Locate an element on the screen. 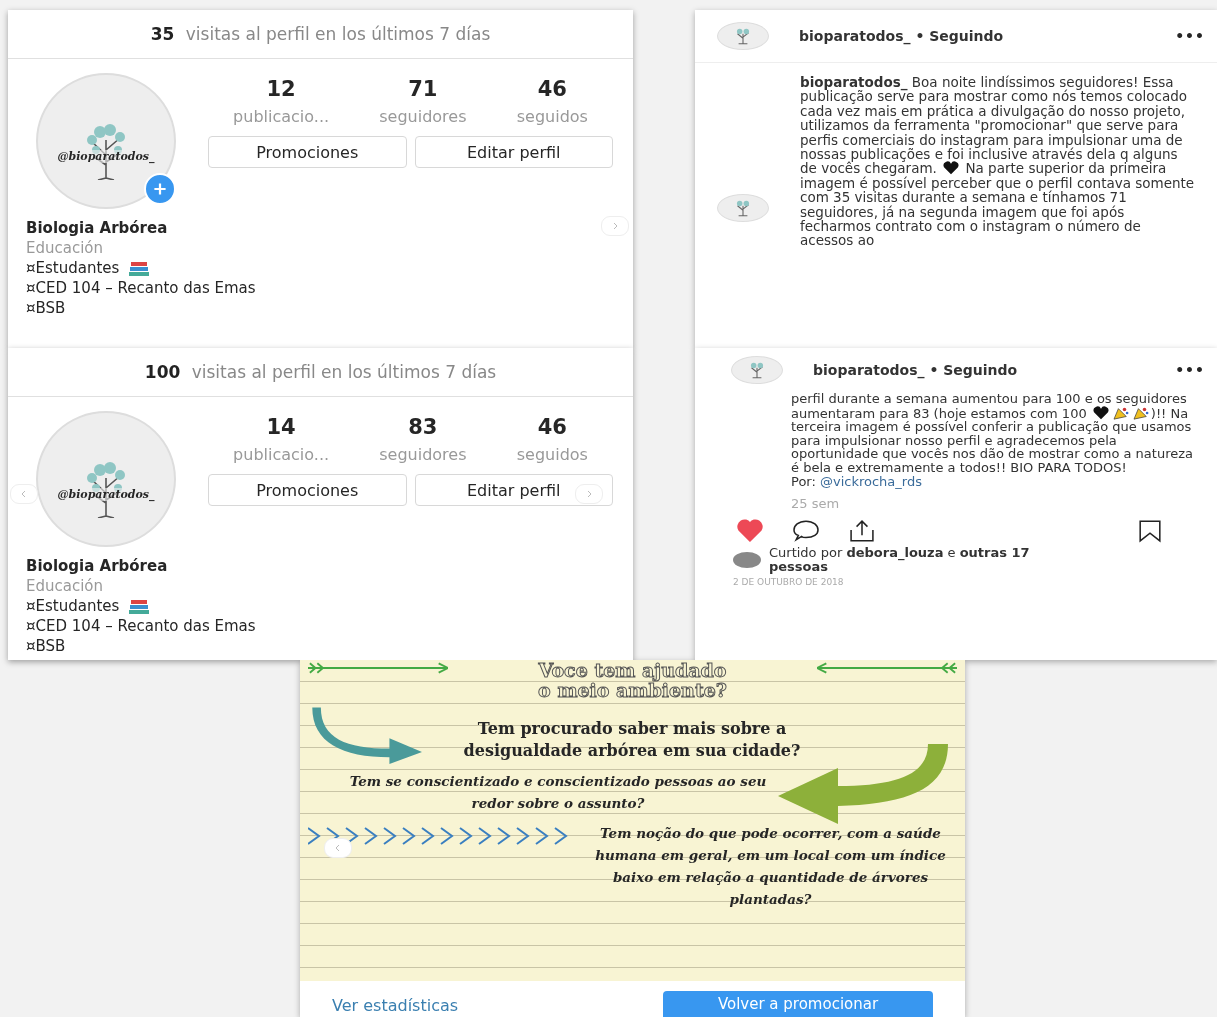  stat-count: 14 is located at coordinates (281, 427).